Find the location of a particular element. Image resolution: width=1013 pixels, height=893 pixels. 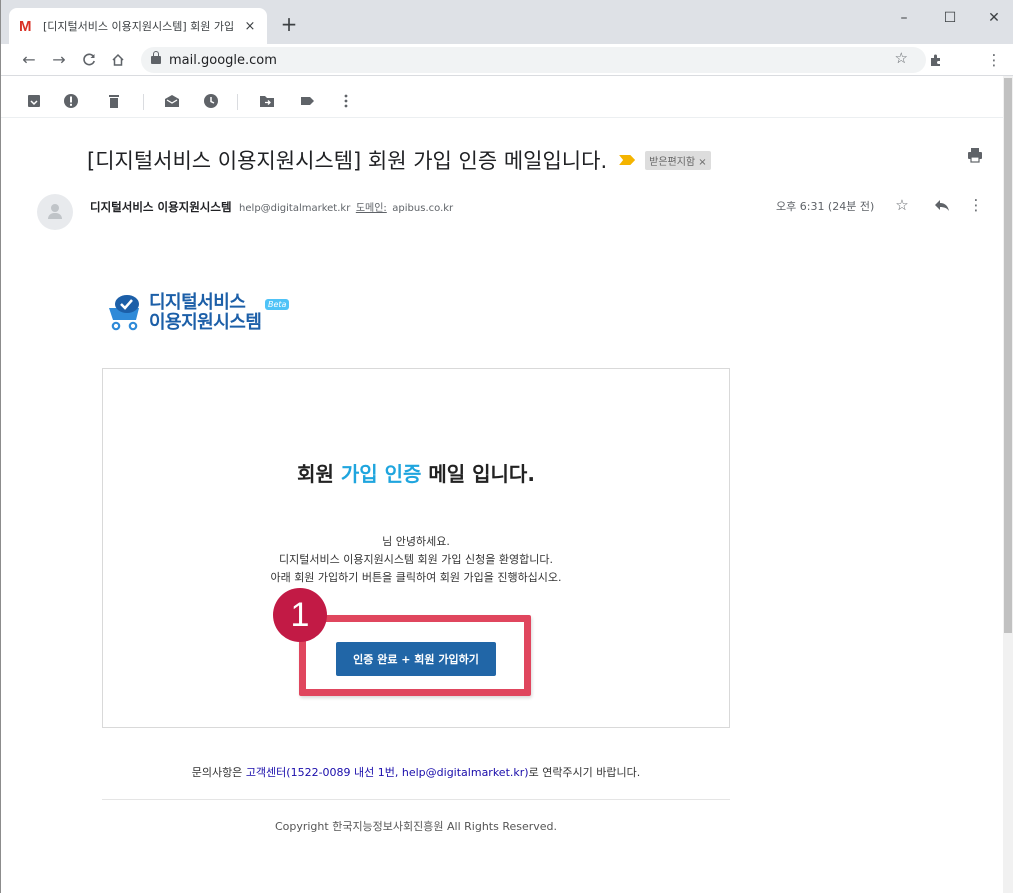

instruction-text: 아래 회원 가입하기 버튼을 클릭하여 회원 가입을 진행하십시오. is located at coordinates (416, 577).